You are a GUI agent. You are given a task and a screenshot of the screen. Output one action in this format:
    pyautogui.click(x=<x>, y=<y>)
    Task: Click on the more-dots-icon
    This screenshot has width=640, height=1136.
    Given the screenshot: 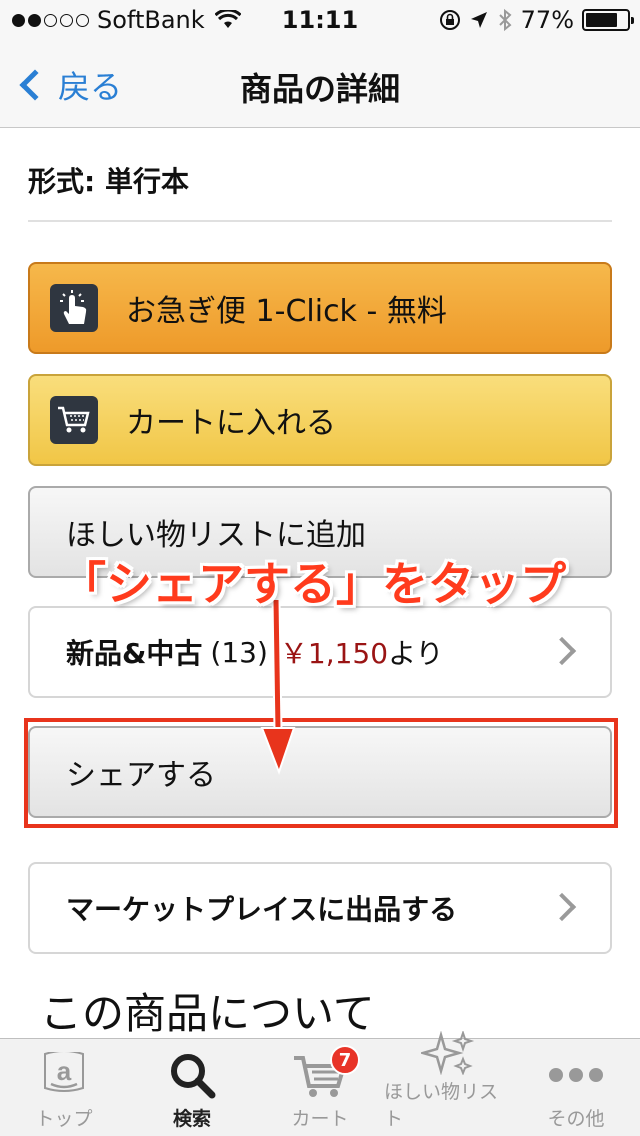 What is the action you would take?
    pyautogui.click(x=576, y=1075)
    